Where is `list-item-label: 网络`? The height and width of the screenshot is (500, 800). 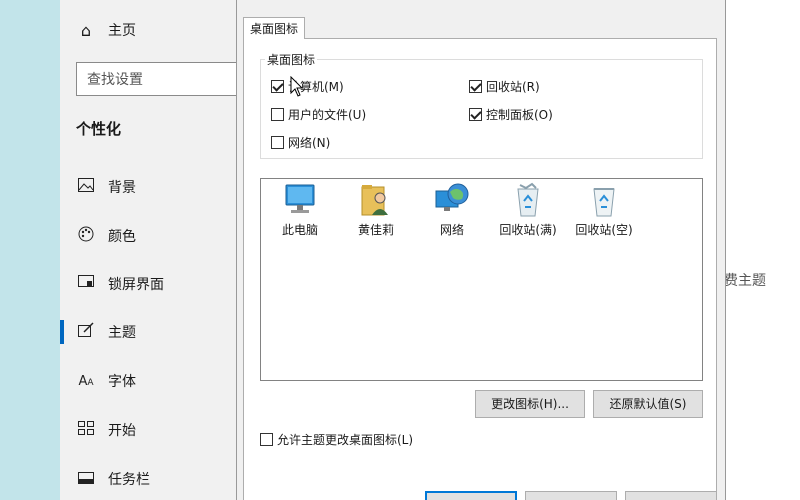
list-item-label: 网络 is located at coordinates (451, 230).